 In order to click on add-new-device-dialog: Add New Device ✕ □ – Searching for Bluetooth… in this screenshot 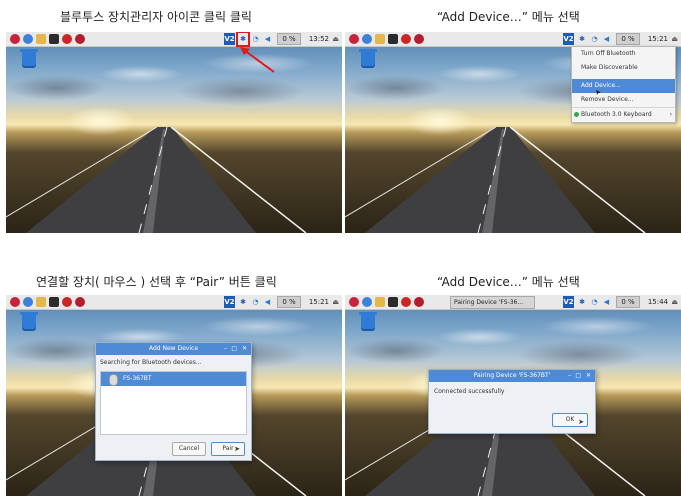, I will do `click(173, 401)`.